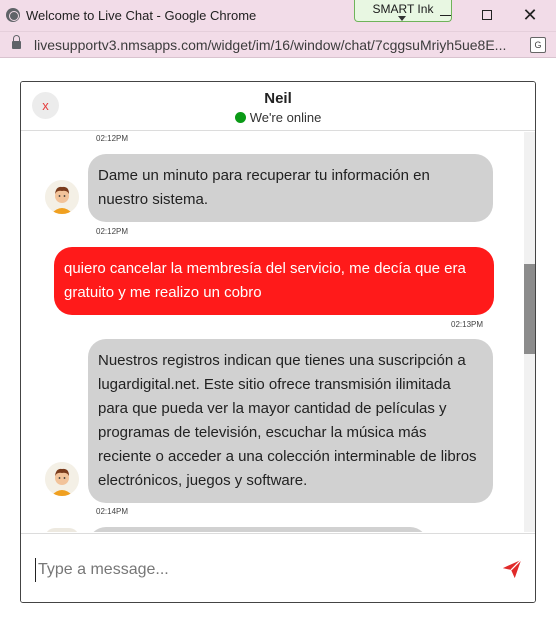 This screenshot has width=556, height=632. I want to click on chat-header: x Neil We're online, so click(278, 106).